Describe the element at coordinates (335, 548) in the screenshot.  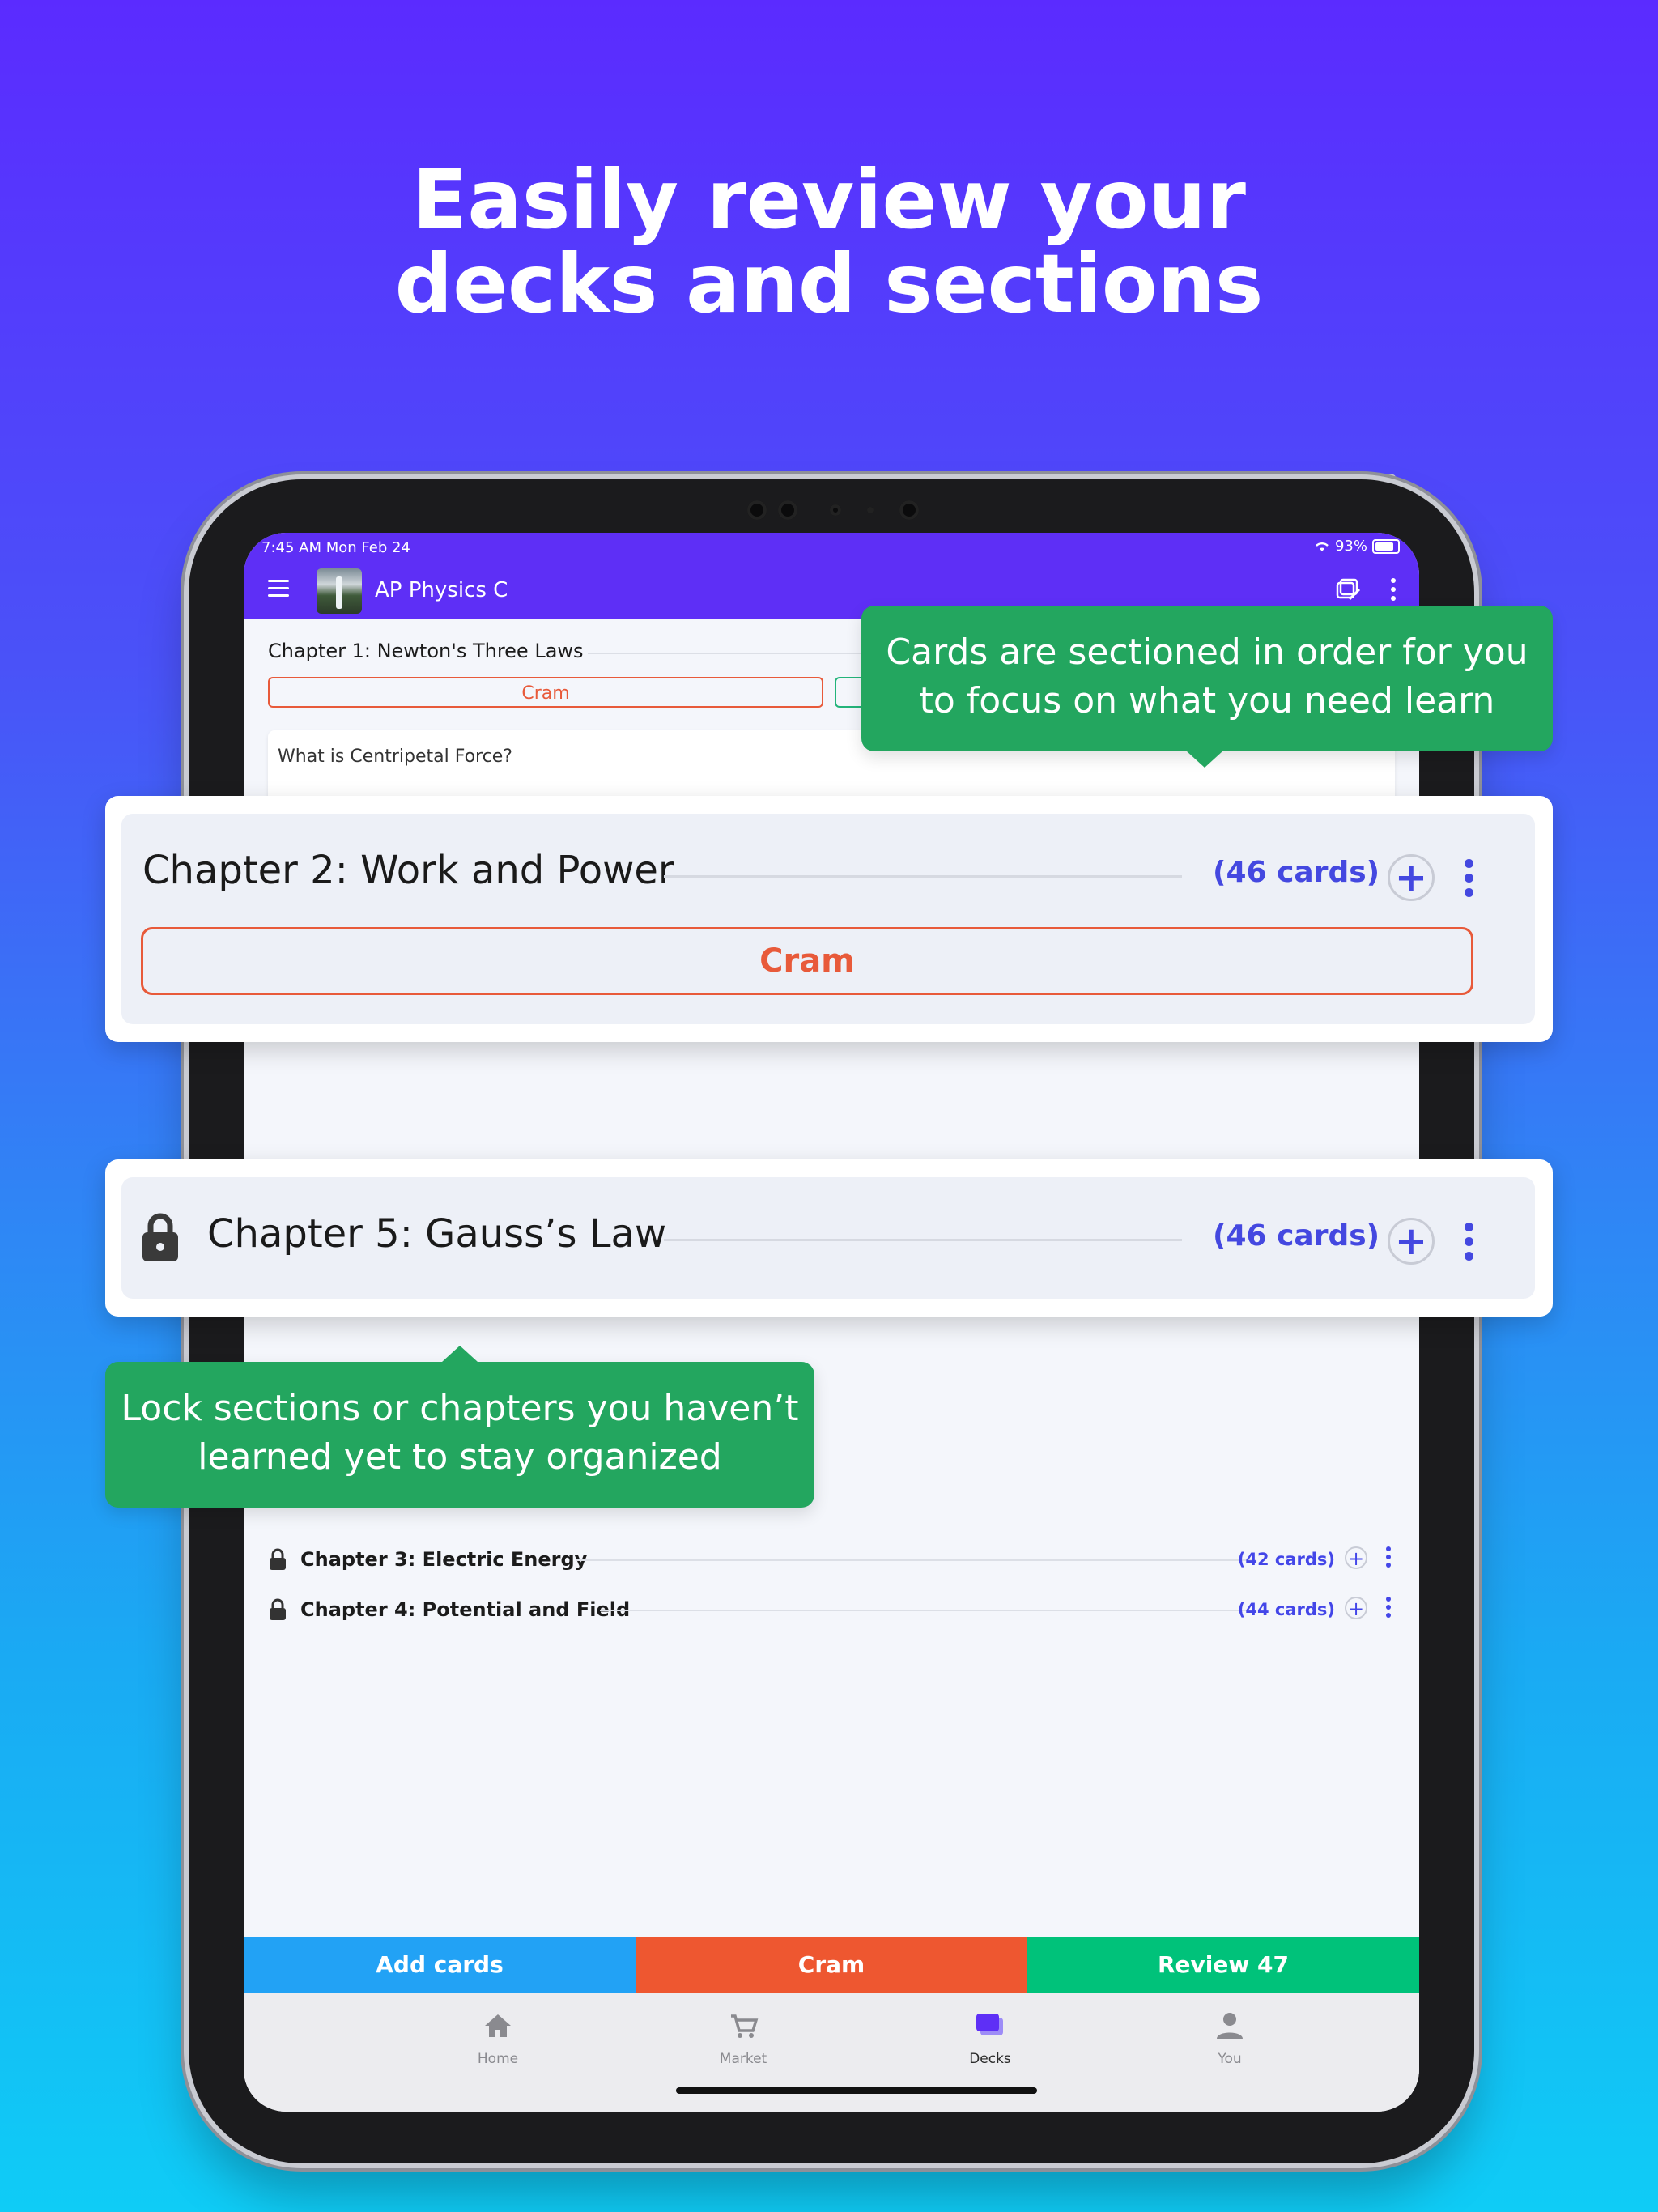
I see `status-time: 7:45 AM Mon Feb 24` at that location.